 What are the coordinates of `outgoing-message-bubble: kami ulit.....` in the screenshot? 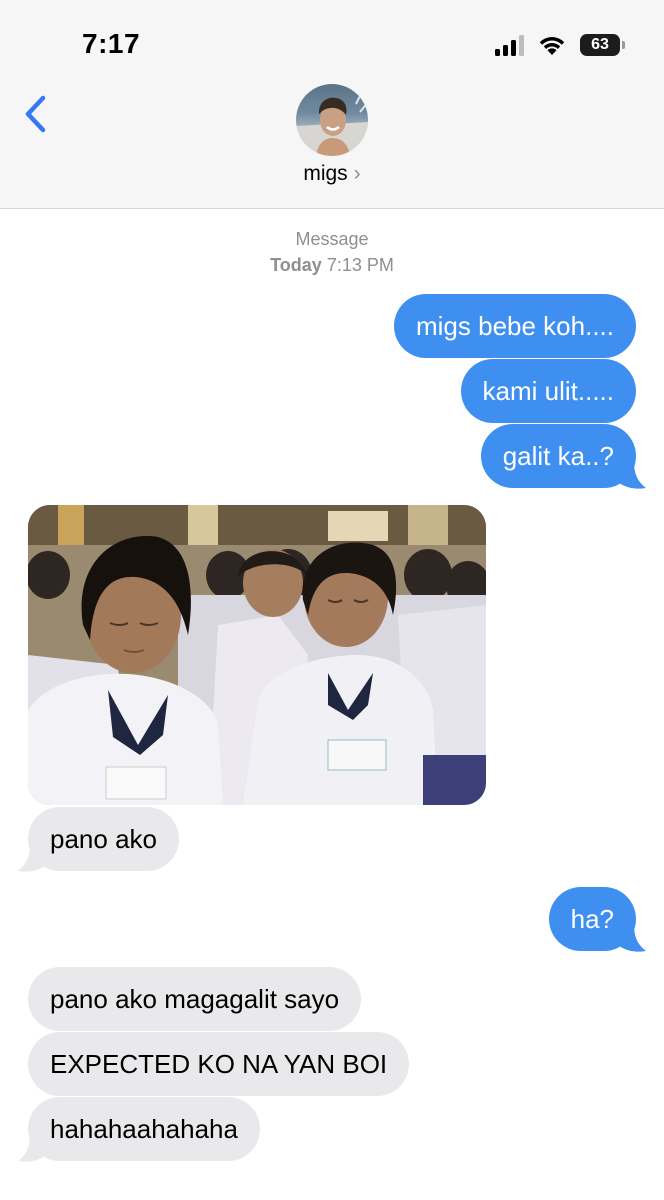 It's located at (548, 391).